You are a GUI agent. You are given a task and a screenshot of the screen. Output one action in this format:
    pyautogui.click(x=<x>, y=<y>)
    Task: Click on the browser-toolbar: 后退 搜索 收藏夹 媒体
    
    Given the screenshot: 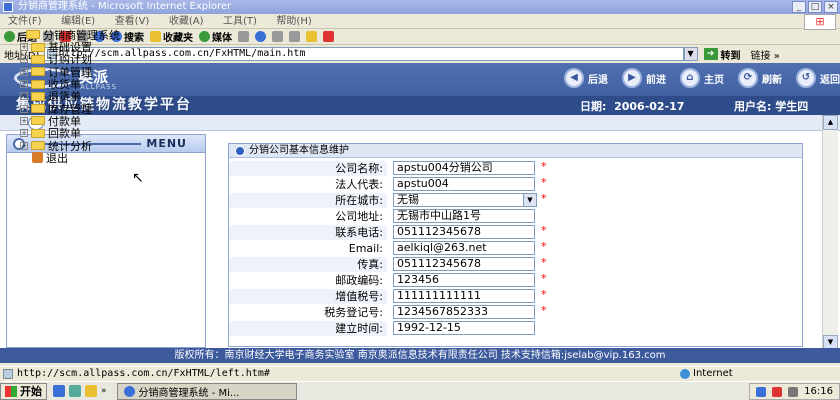 What is the action you would take?
    pyautogui.click(x=420, y=37)
    